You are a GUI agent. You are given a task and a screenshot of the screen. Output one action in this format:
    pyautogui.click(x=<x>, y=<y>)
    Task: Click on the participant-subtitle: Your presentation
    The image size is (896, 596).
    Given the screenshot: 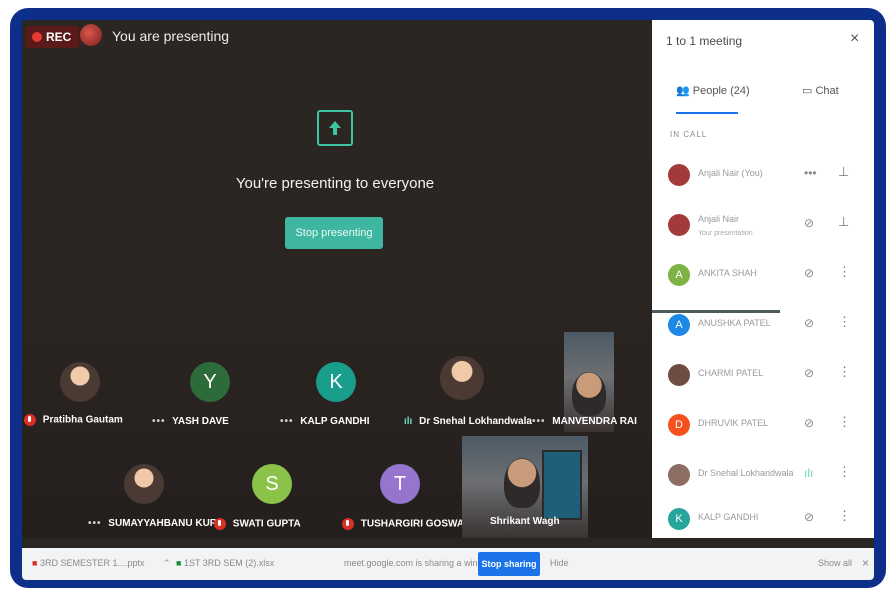 What is the action you would take?
    pyautogui.click(x=725, y=233)
    